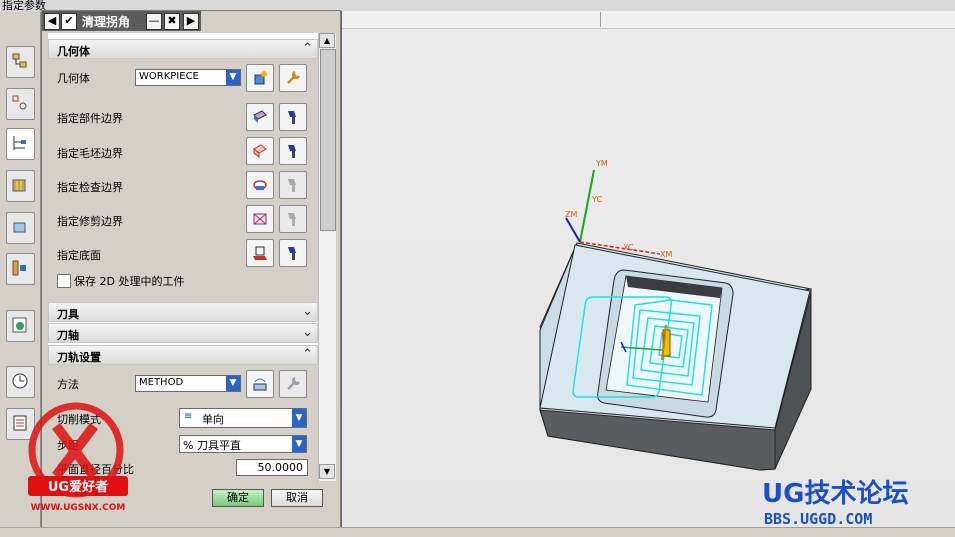  I want to click on cancel-button: 取消, so click(297, 498).